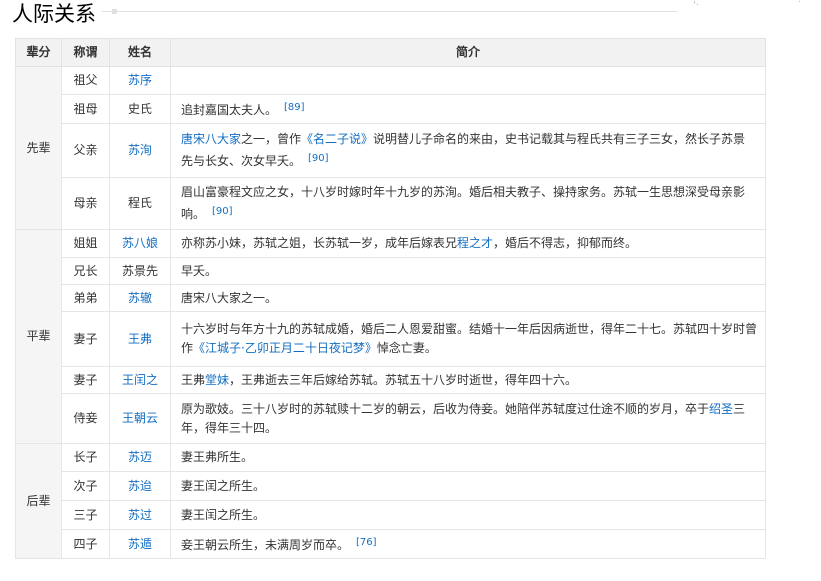 The image size is (821, 581). Describe the element at coordinates (199, 270) in the screenshot. I see `description-text: 早夭。` at that location.